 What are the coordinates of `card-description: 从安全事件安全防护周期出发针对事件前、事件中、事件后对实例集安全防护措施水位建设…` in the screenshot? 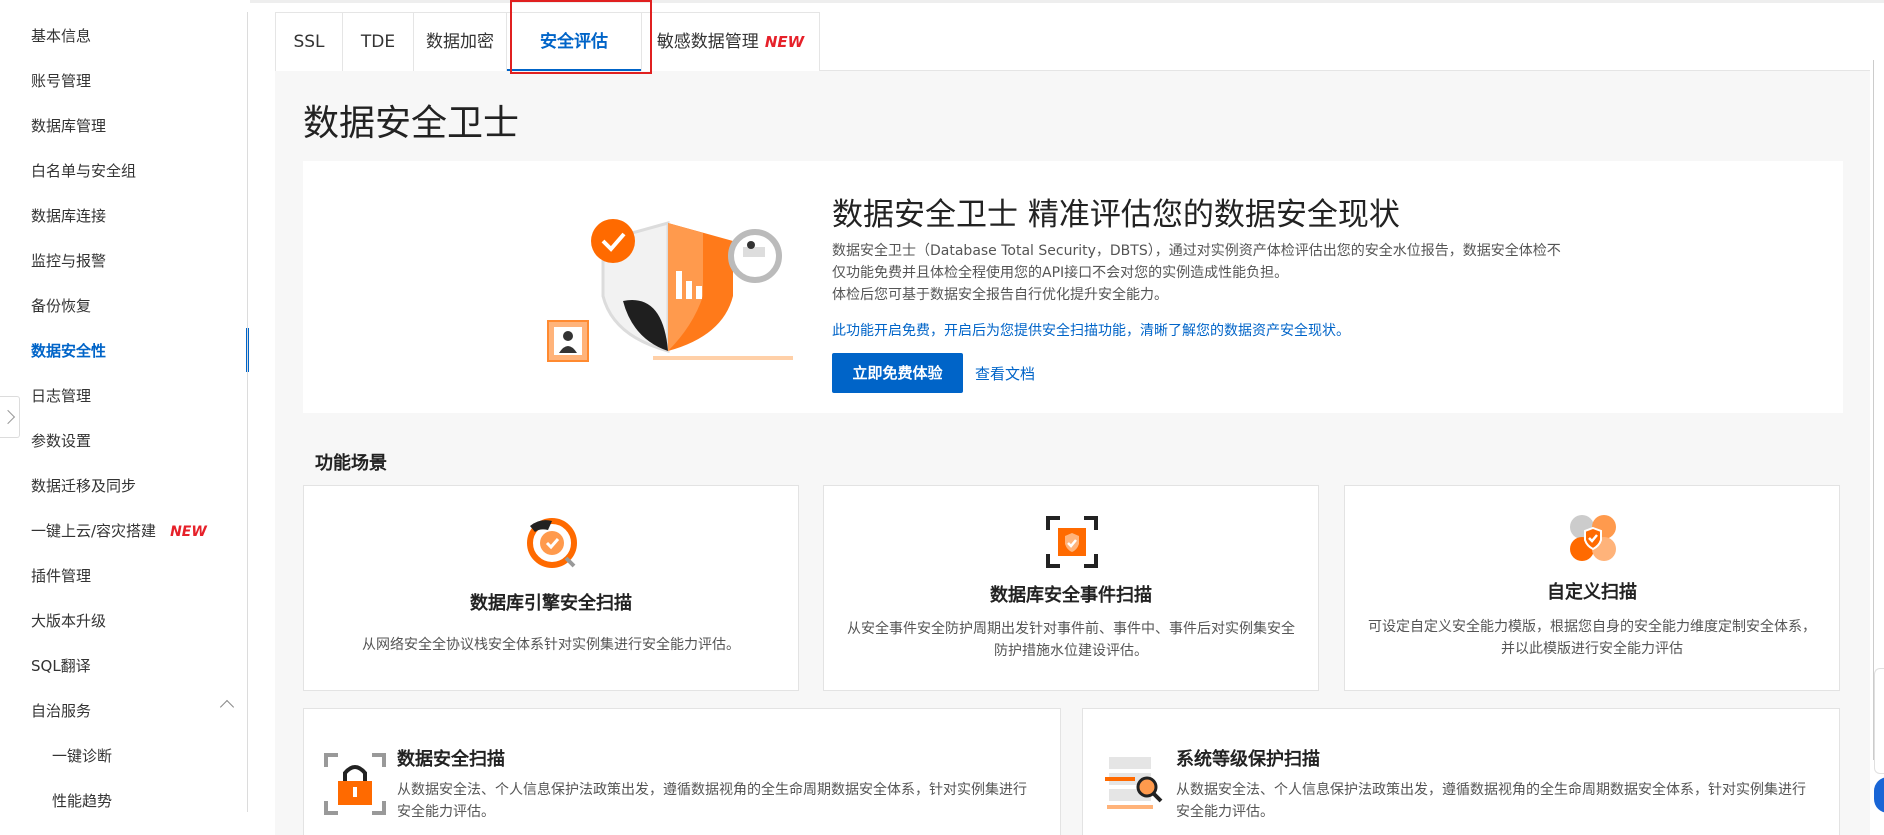 It's located at (1071, 640).